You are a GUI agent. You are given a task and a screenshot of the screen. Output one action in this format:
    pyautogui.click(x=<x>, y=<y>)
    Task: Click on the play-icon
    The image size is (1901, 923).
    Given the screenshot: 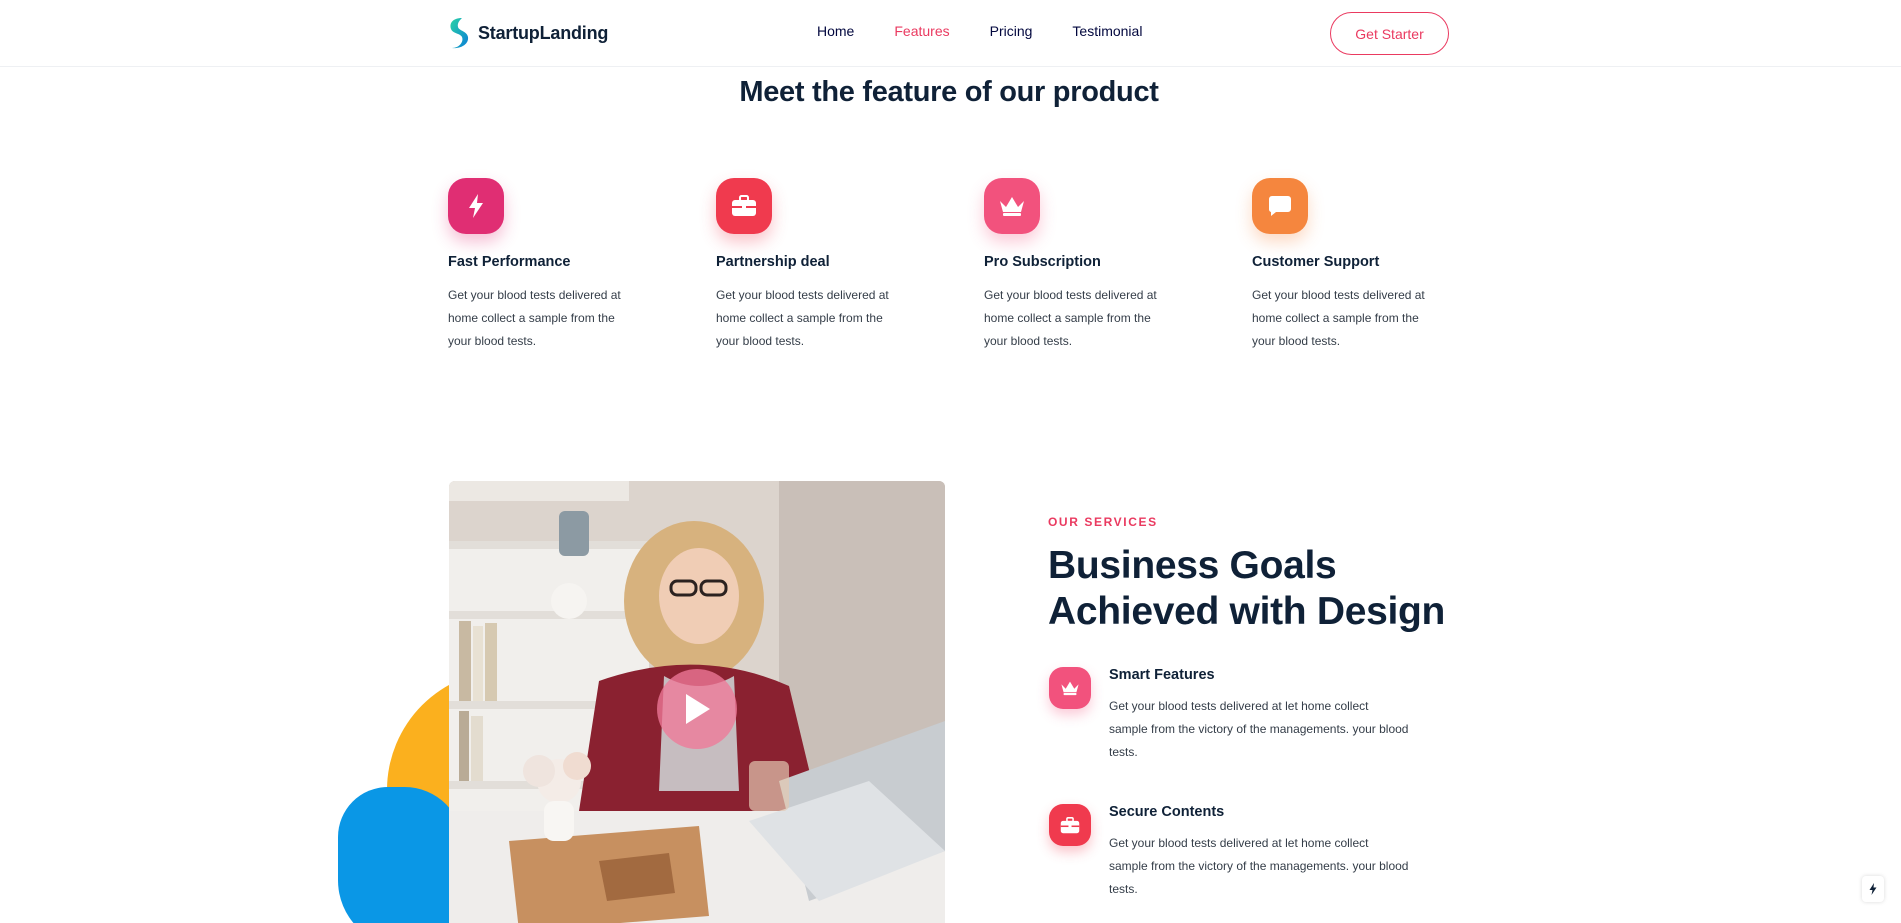 What is the action you would take?
    pyautogui.click(x=698, y=709)
    